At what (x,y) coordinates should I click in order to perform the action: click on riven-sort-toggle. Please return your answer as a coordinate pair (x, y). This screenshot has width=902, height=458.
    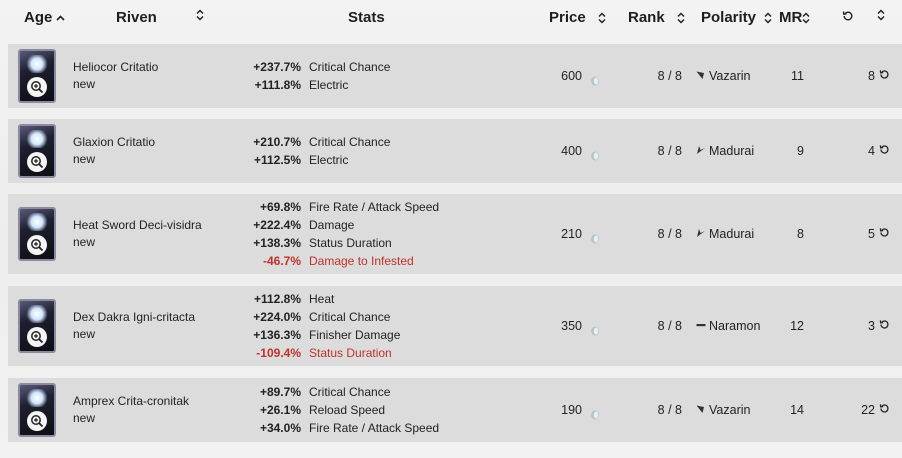
    Looking at the image, I should click on (200, 15).